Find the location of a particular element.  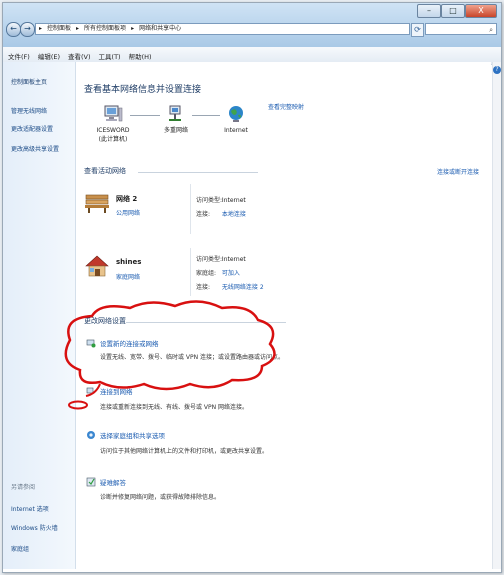

map-node-multiple-networks: 多重网络 is located at coordinates (176, 119).